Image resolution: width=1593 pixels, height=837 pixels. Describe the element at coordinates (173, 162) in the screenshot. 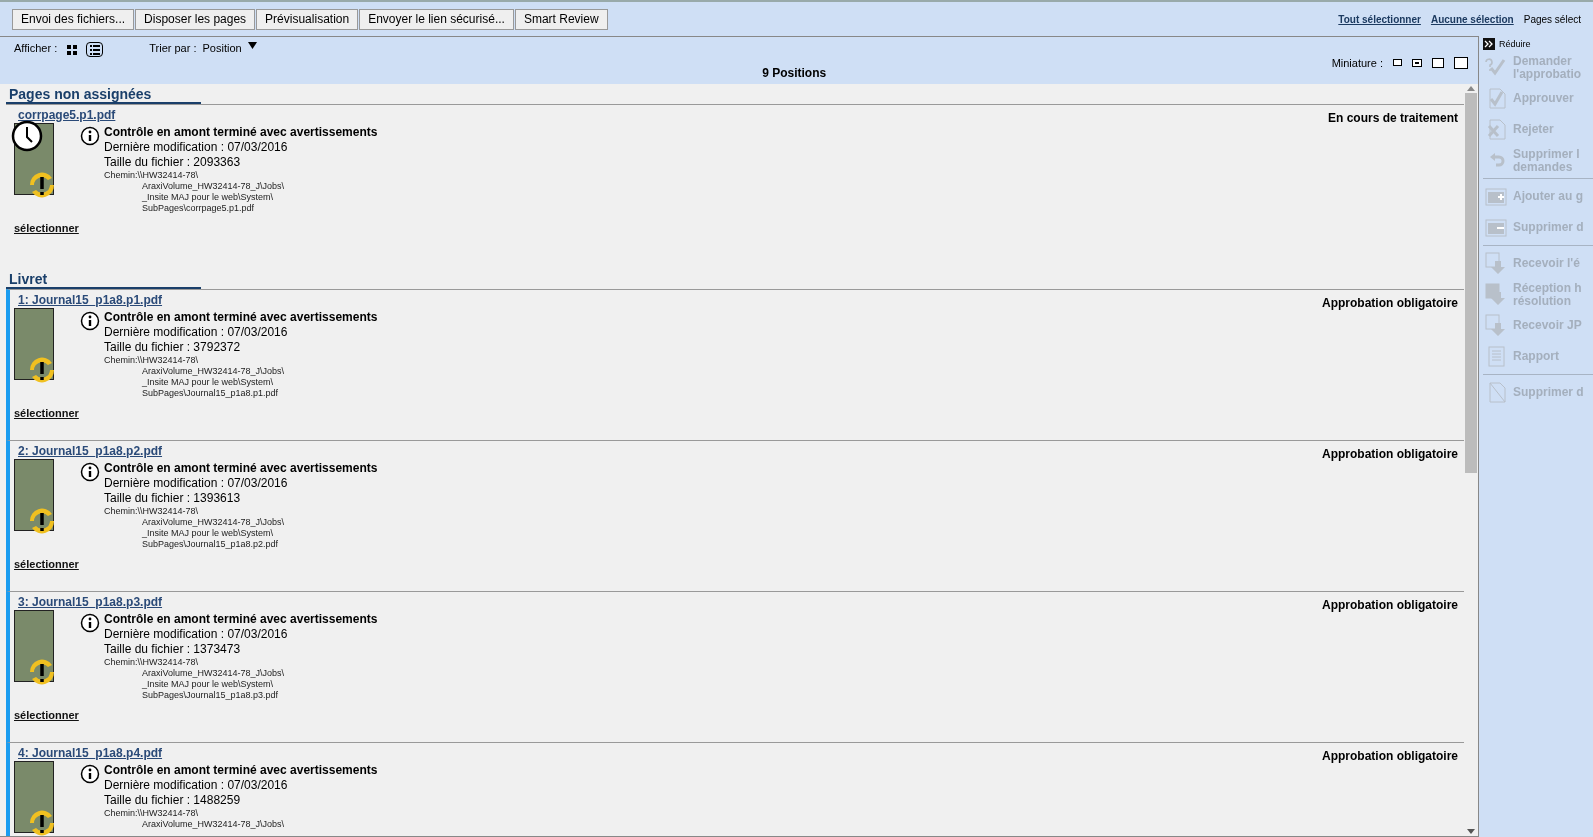

I see `file-size: Taille du fichier : 2093363` at that location.